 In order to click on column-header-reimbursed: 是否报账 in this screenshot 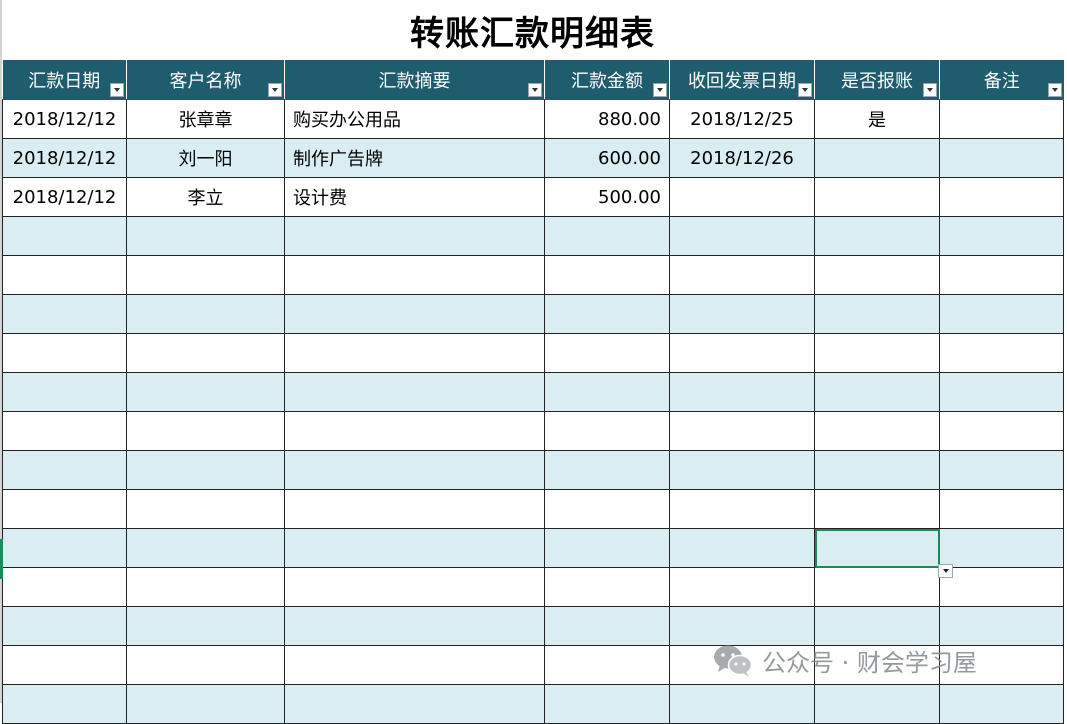, I will do `click(877, 80)`.